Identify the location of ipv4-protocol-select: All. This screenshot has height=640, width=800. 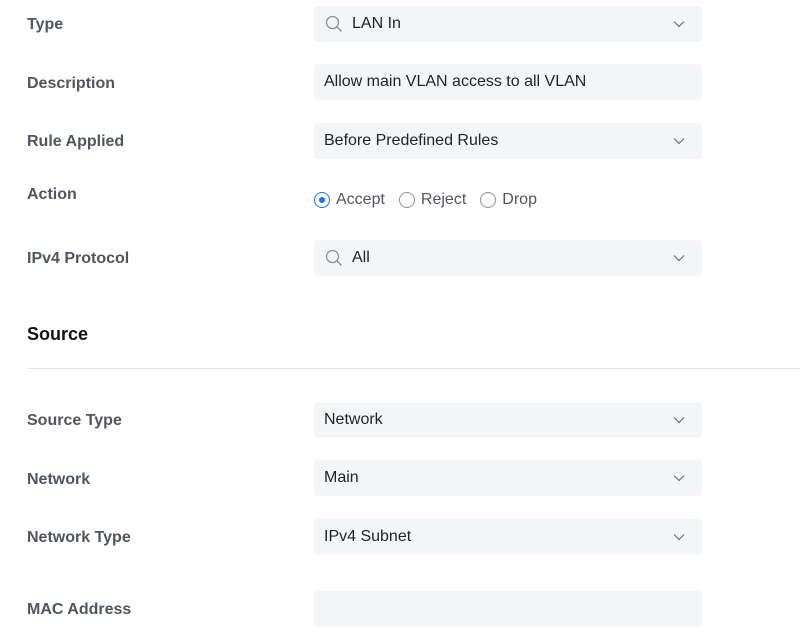
(508, 258).